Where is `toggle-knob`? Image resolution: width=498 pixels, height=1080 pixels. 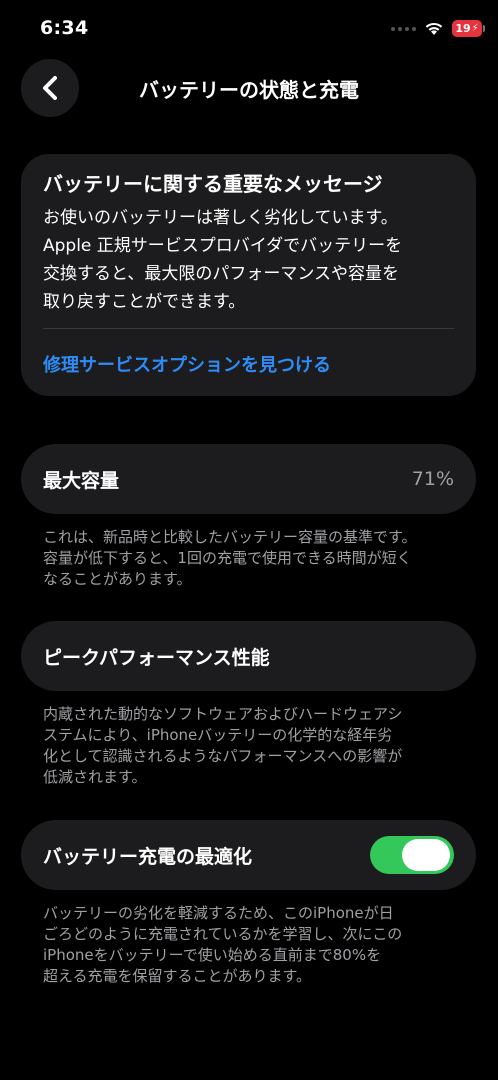
toggle-knob is located at coordinates (426, 855).